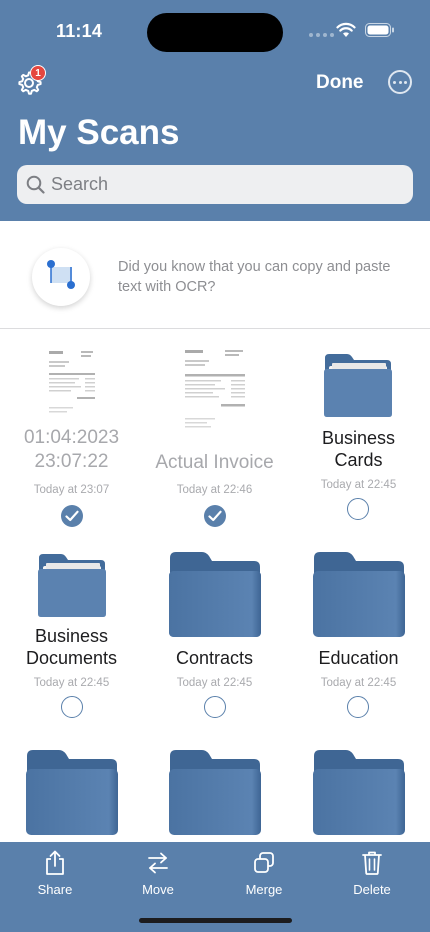 The height and width of the screenshot is (932, 430). I want to click on trash-icon, so click(372, 863).